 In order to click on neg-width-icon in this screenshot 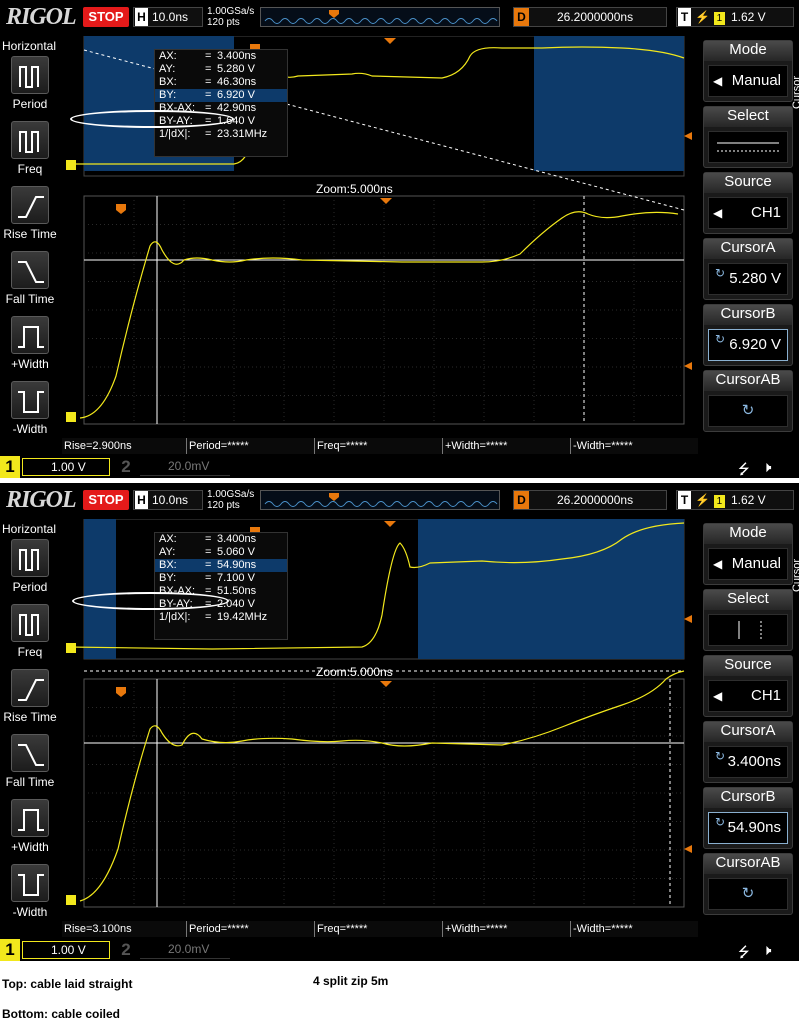, I will do `click(30, 883)`.